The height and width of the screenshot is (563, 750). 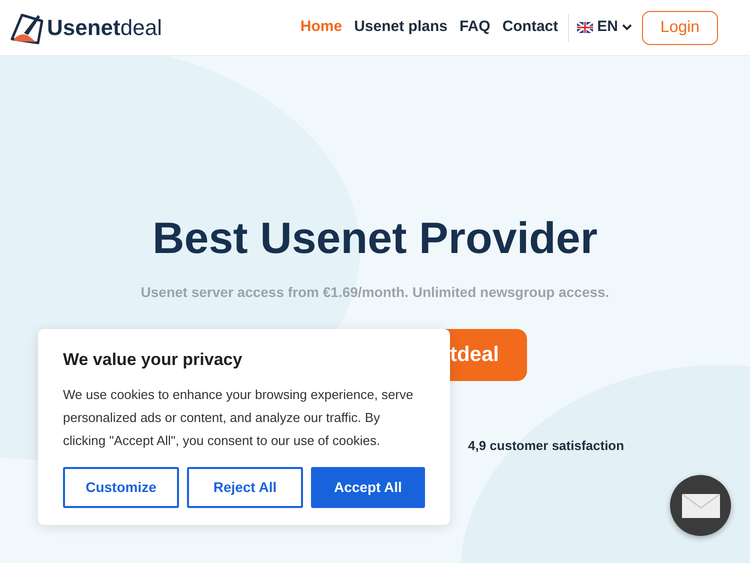 What do you see at coordinates (375, 292) in the screenshot?
I see `hero-subtitle: Usenet server access from €1.69/month. Unlimited newsgroup access.` at bounding box center [375, 292].